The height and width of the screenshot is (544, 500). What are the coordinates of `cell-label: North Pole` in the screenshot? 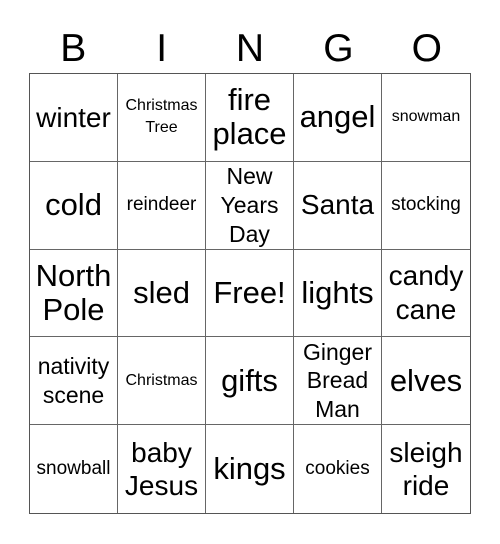 It's located at (73, 292).